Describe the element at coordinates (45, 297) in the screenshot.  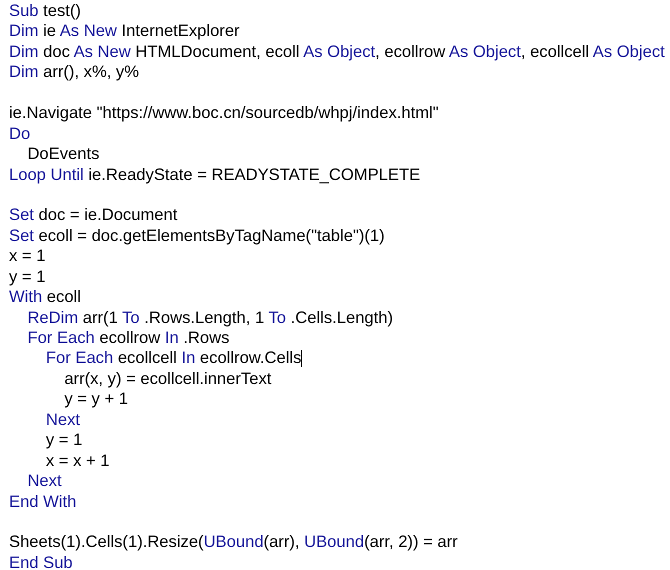
I see `code-line: With ecoll` at that location.